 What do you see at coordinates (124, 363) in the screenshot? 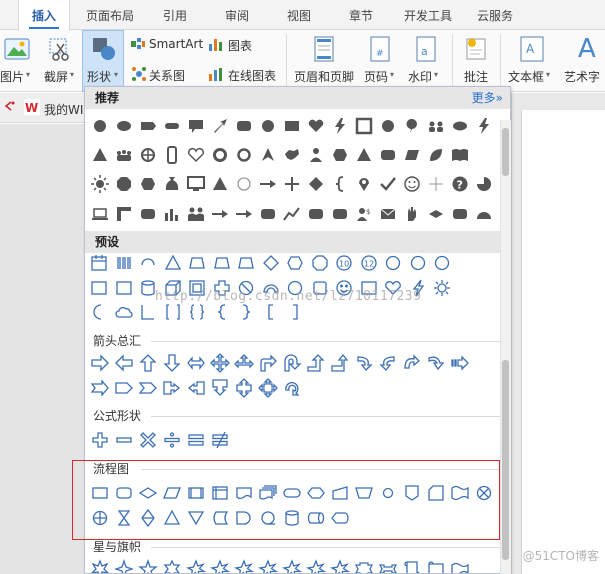
I see `arrow-arrow-left-o-icon` at bounding box center [124, 363].